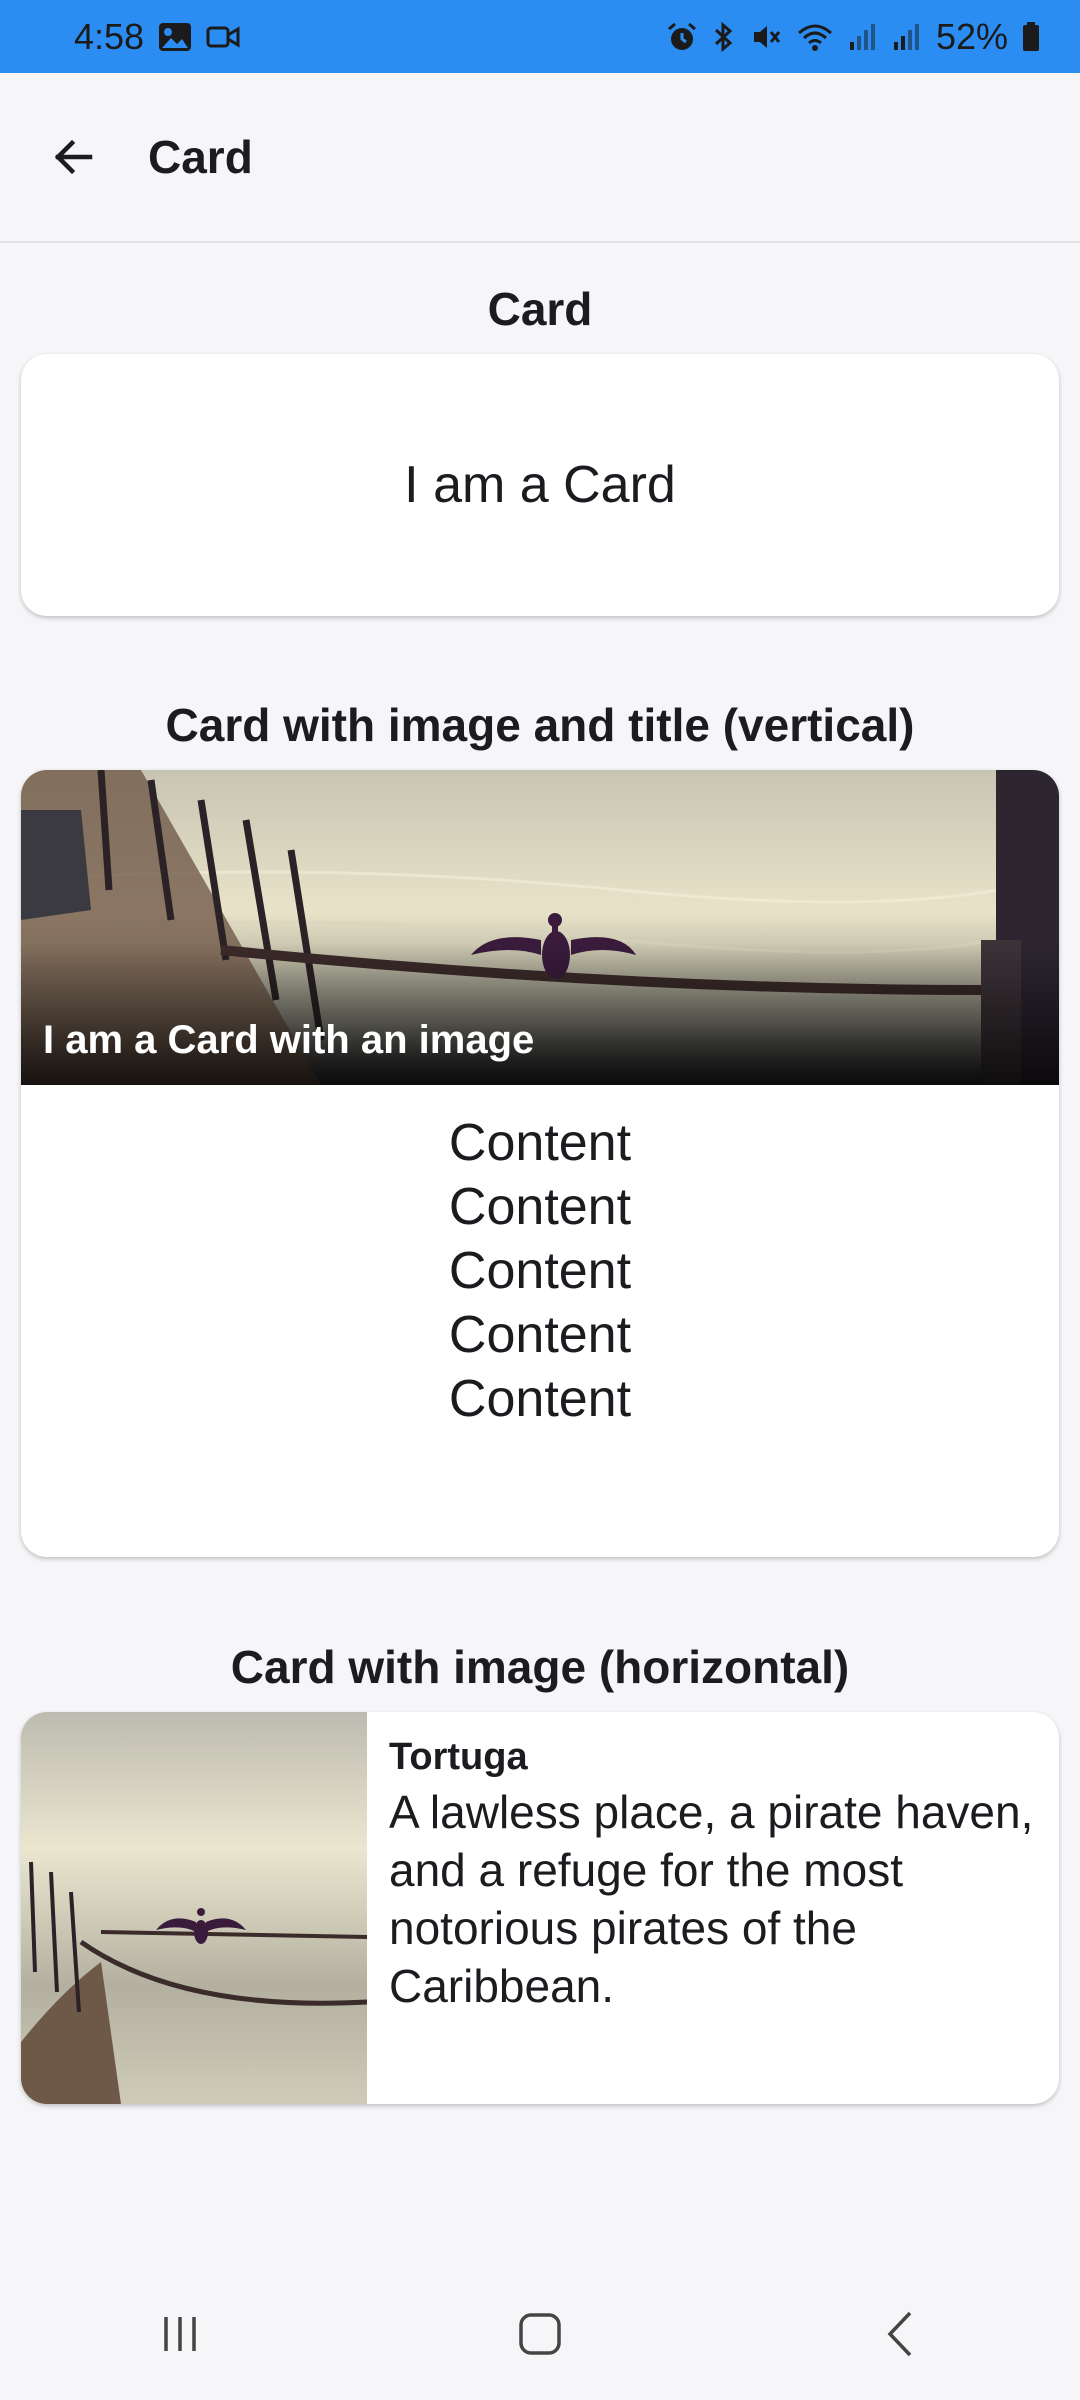  I want to click on battery-icon, so click(1031, 36).